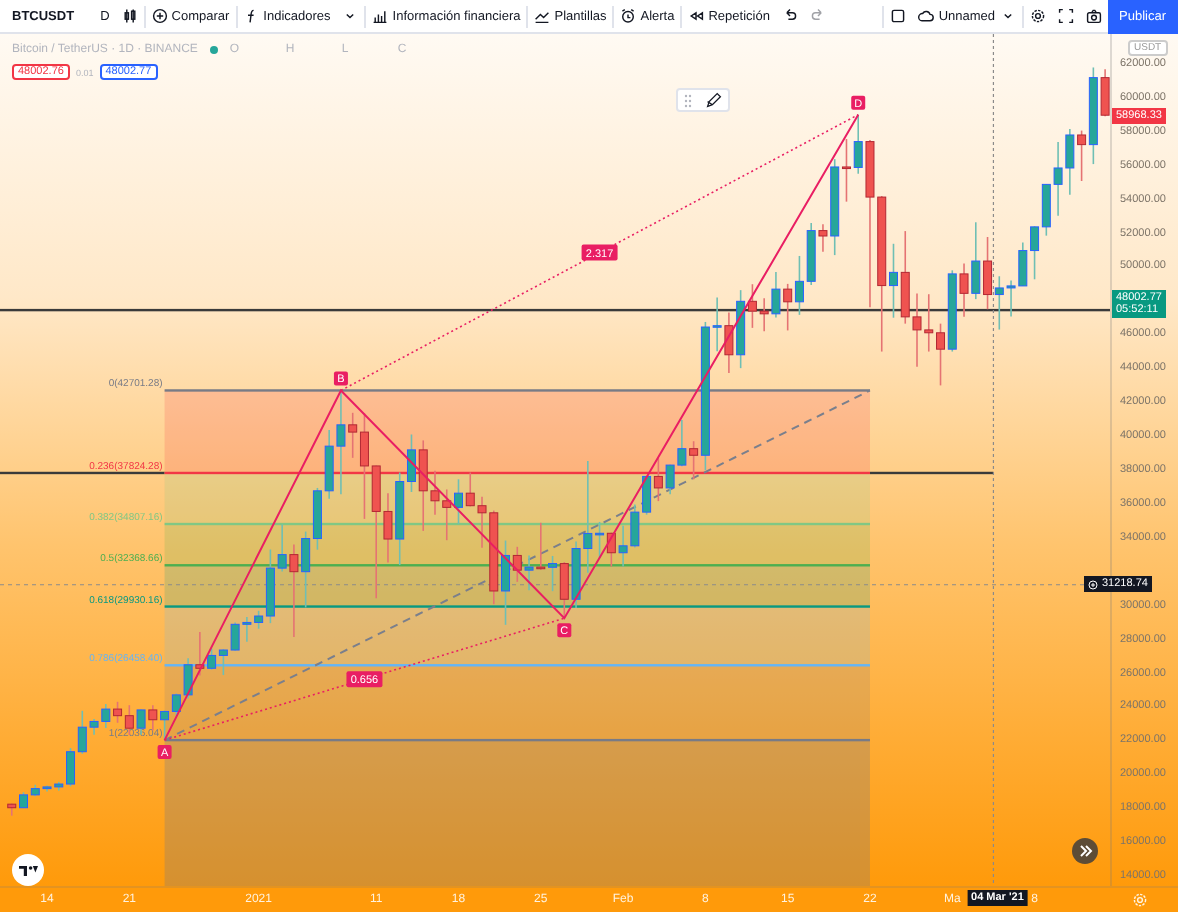 Image resolution: width=1178 pixels, height=912 pixels. Describe the element at coordinates (789, 16) in the screenshot. I see `undo-icon` at that location.